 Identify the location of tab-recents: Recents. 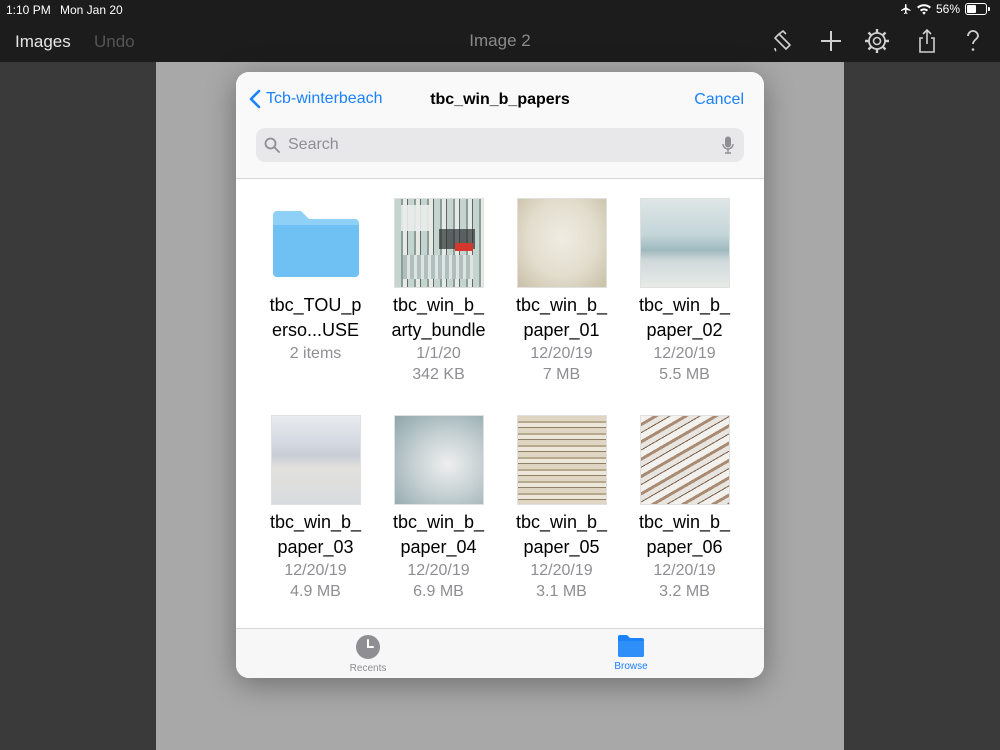
(368, 654).